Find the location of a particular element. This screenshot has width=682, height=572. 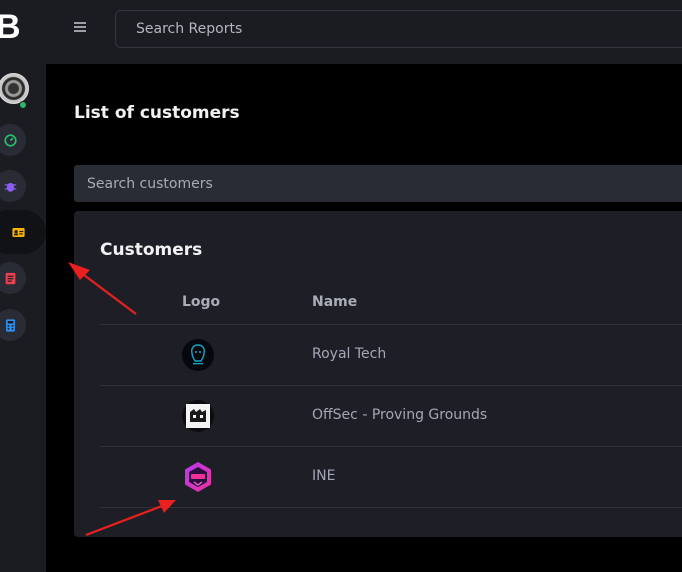

document-icon is located at coordinates (10, 278).